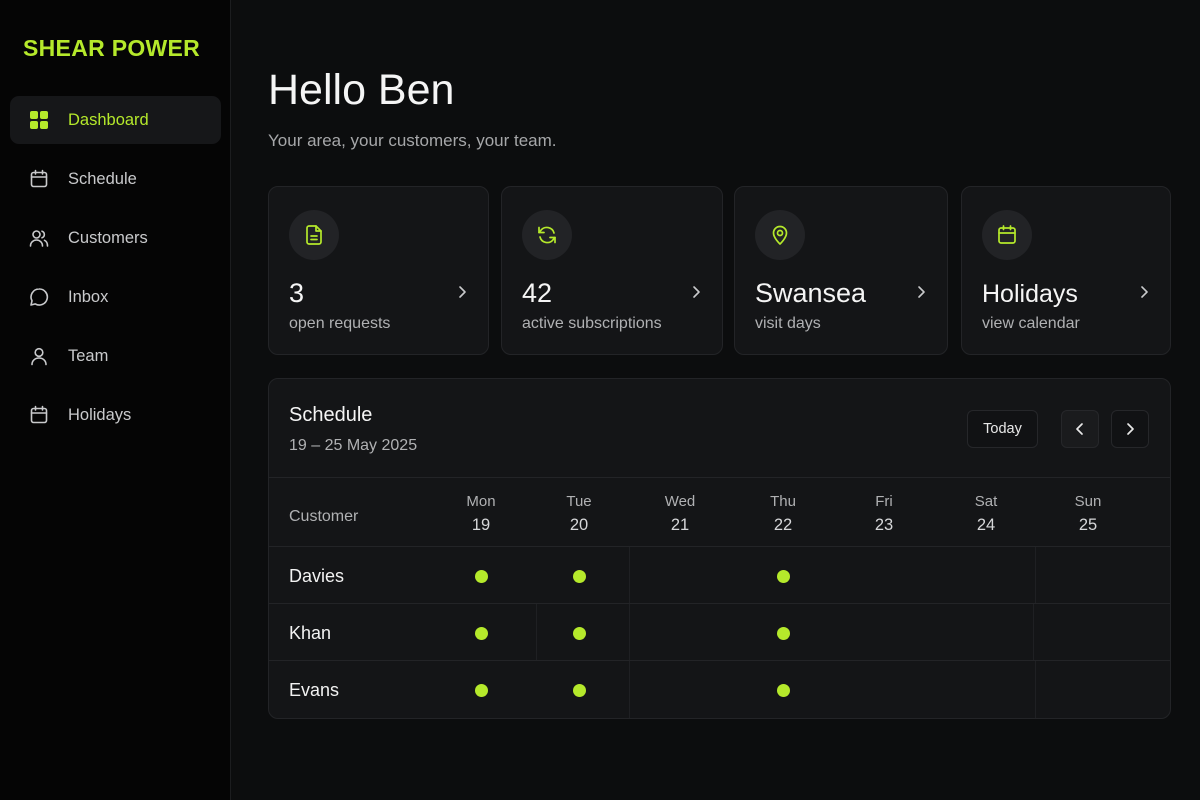  Describe the element at coordinates (1088, 514) in the screenshot. I see `day-header: Sun 25` at that location.